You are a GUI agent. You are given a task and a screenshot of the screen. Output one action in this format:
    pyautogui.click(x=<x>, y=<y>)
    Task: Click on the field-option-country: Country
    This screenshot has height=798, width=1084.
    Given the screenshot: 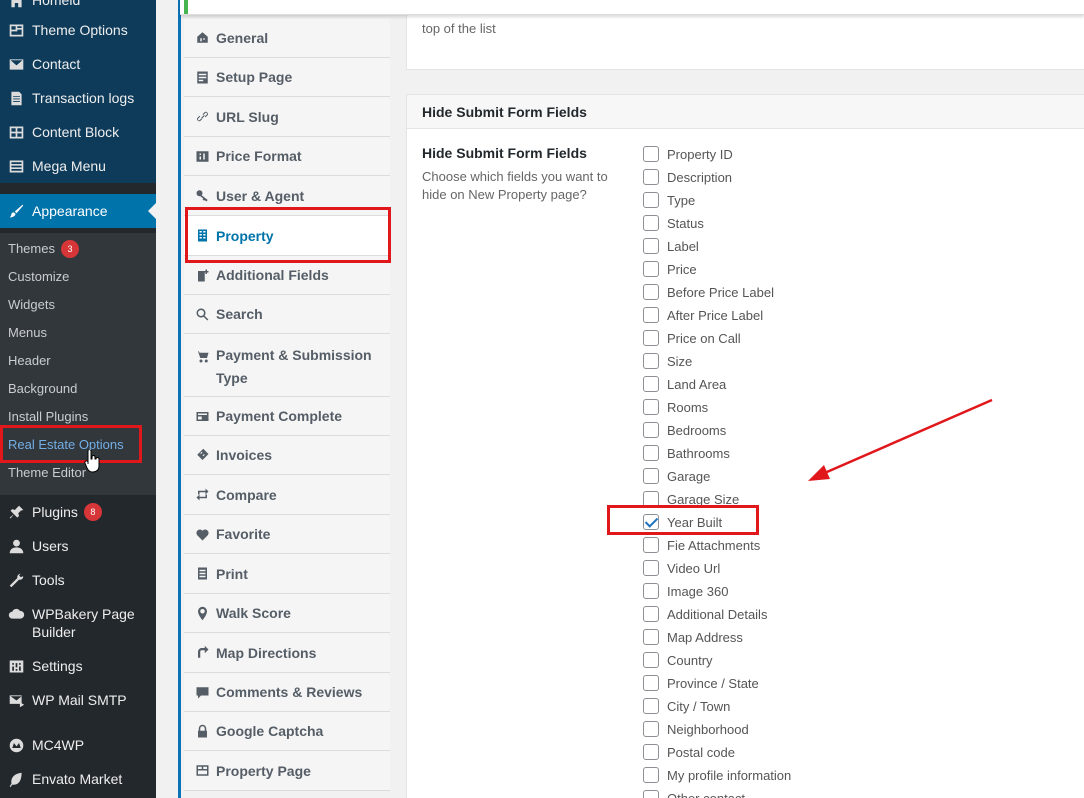 What is the action you would take?
    pyautogui.click(x=678, y=660)
    